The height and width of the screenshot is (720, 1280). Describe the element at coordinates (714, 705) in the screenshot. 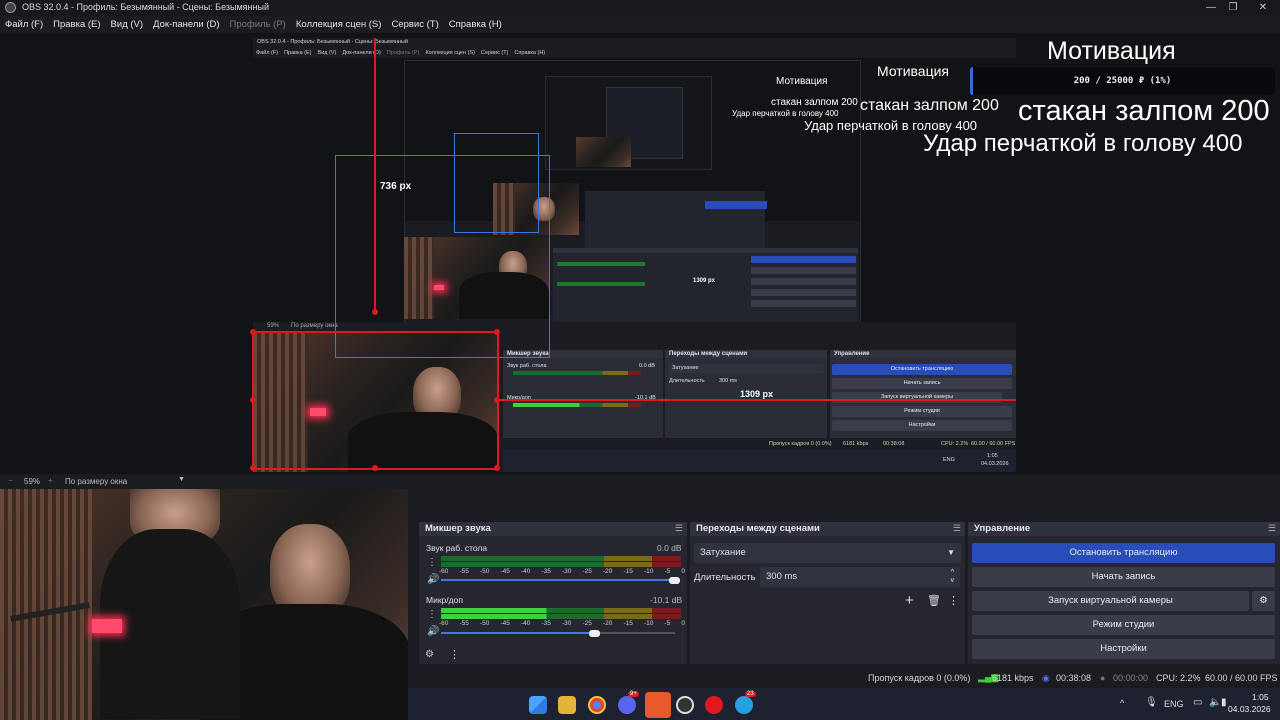

I see `app-icon` at that location.